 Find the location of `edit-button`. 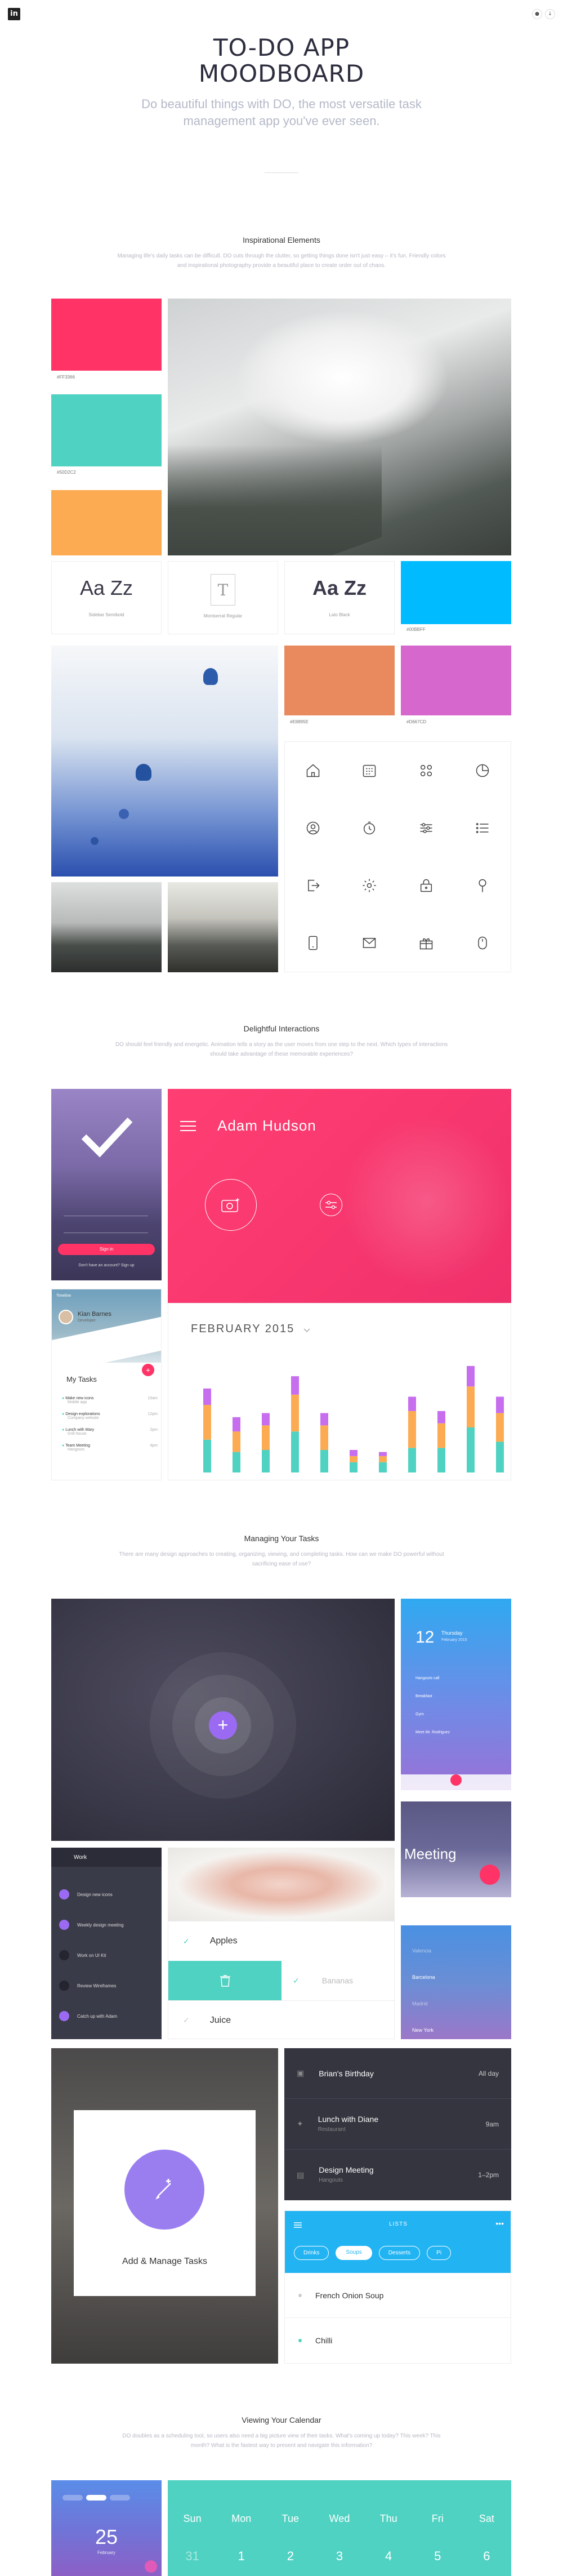

edit-button is located at coordinates (490, 1875).